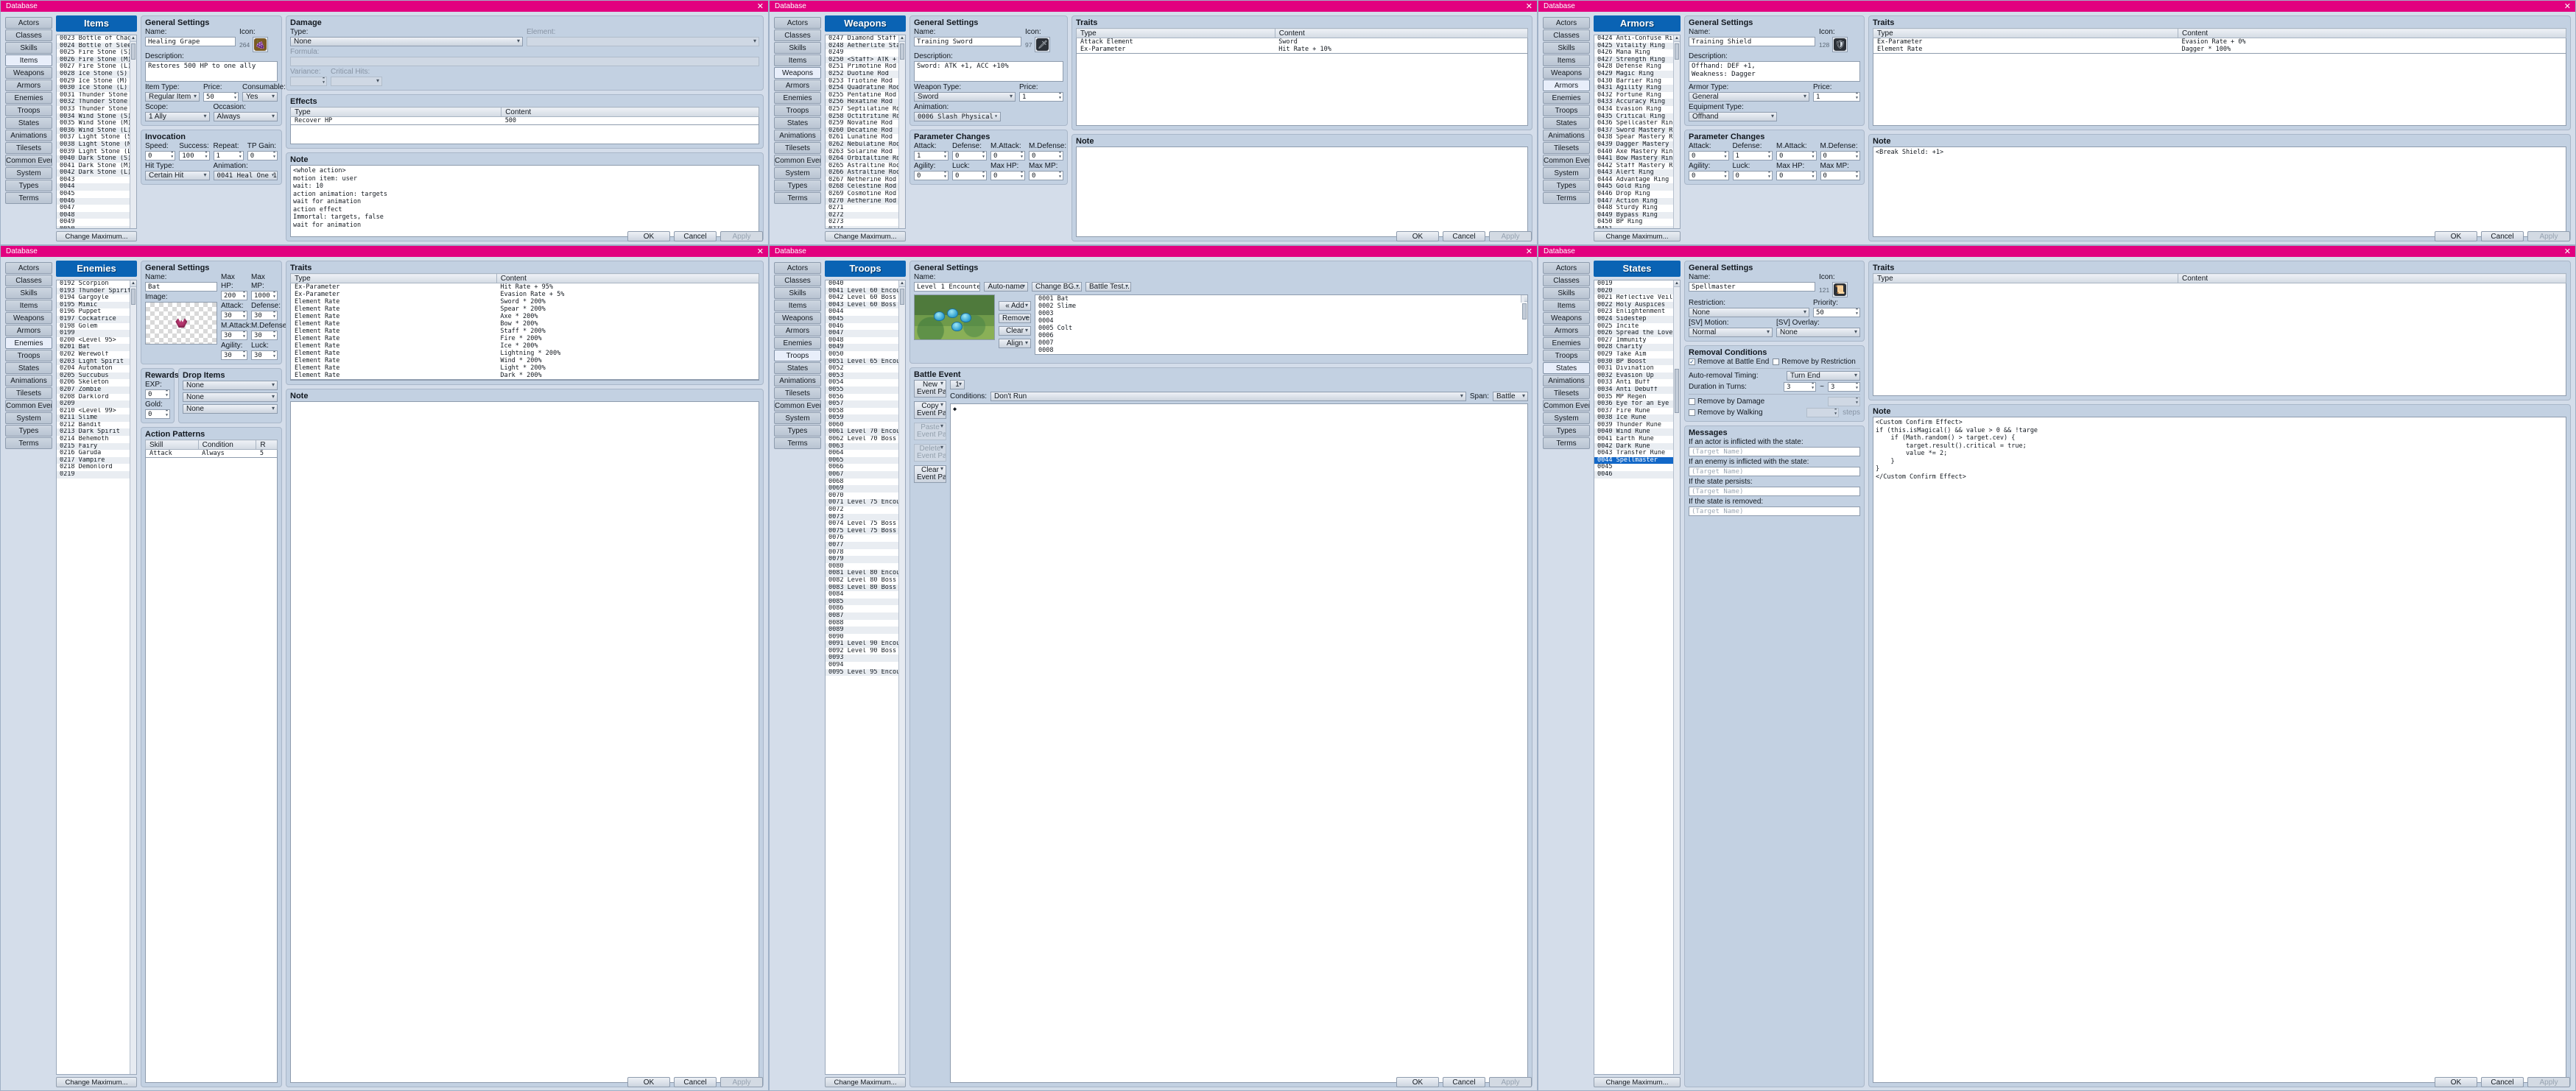 This screenshot has width=2576, height=1091. What do you see at coordinates (865, 453) in the screenshot?
I see `list-item: 0064` at bounding box center [865, 453].